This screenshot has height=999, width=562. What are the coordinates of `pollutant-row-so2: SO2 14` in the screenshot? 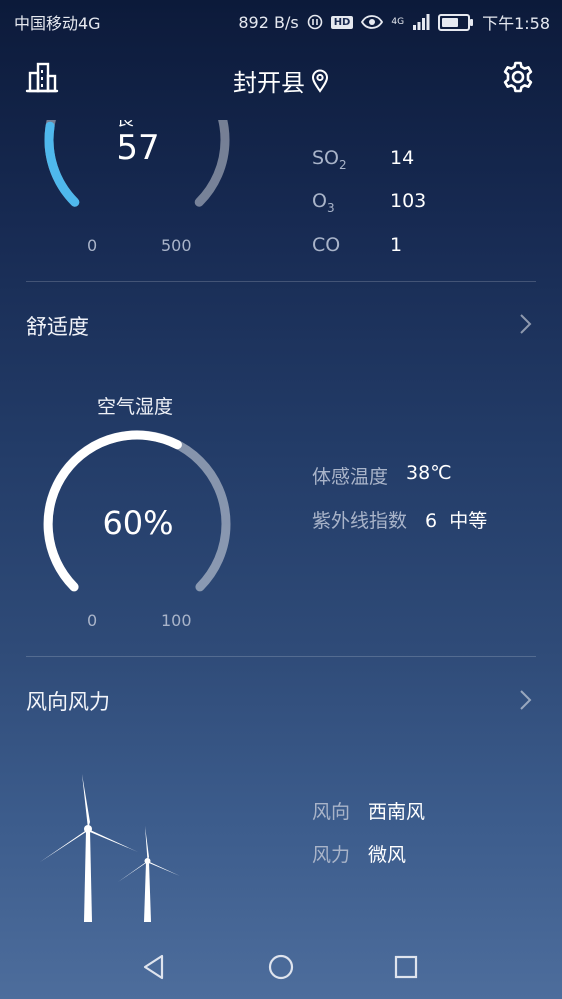 It's located at (412, 159).